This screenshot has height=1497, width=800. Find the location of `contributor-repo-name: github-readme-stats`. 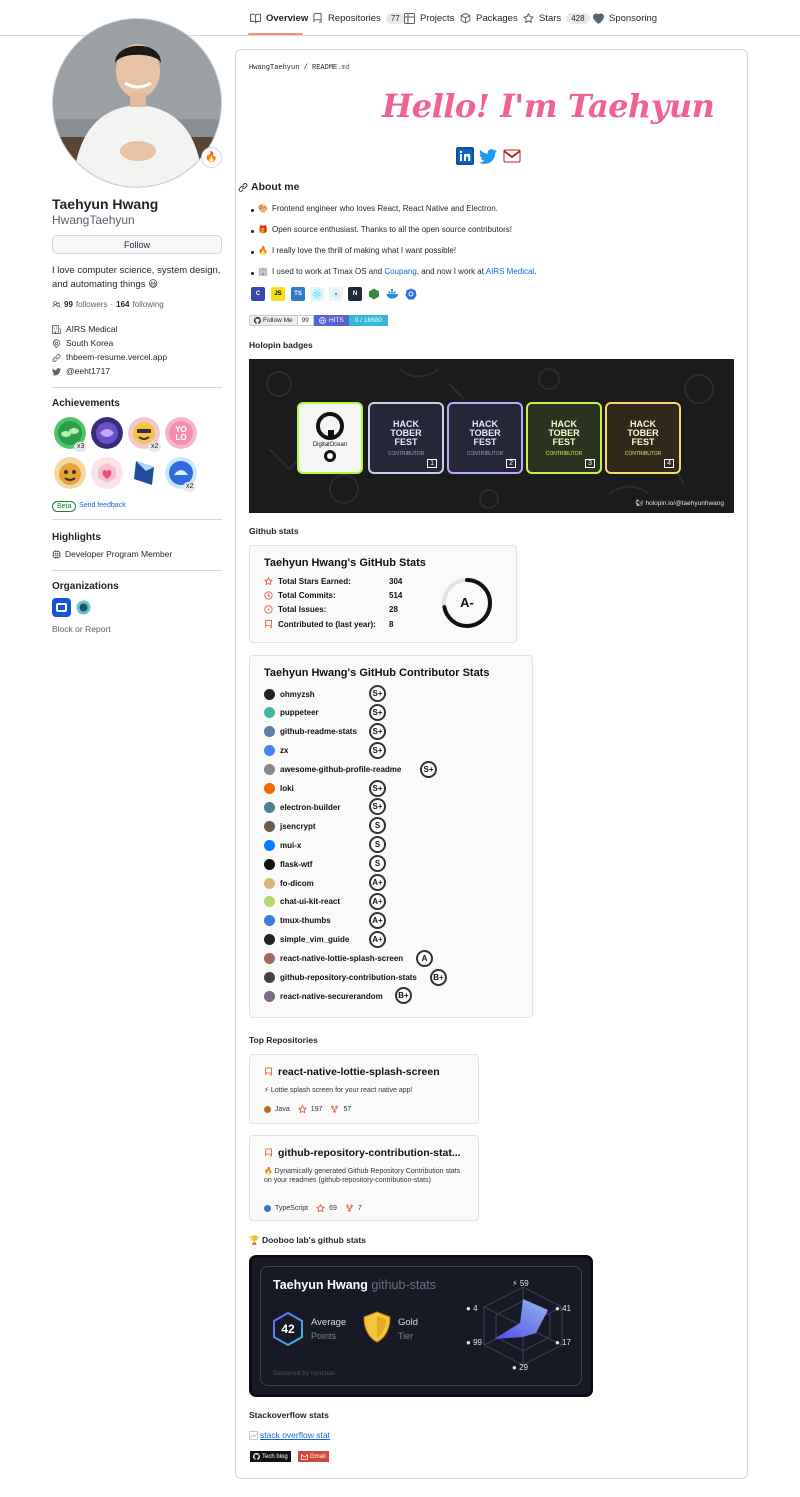

contributor-repo-name: github-readme-stats is located at coordinates (318, 731).